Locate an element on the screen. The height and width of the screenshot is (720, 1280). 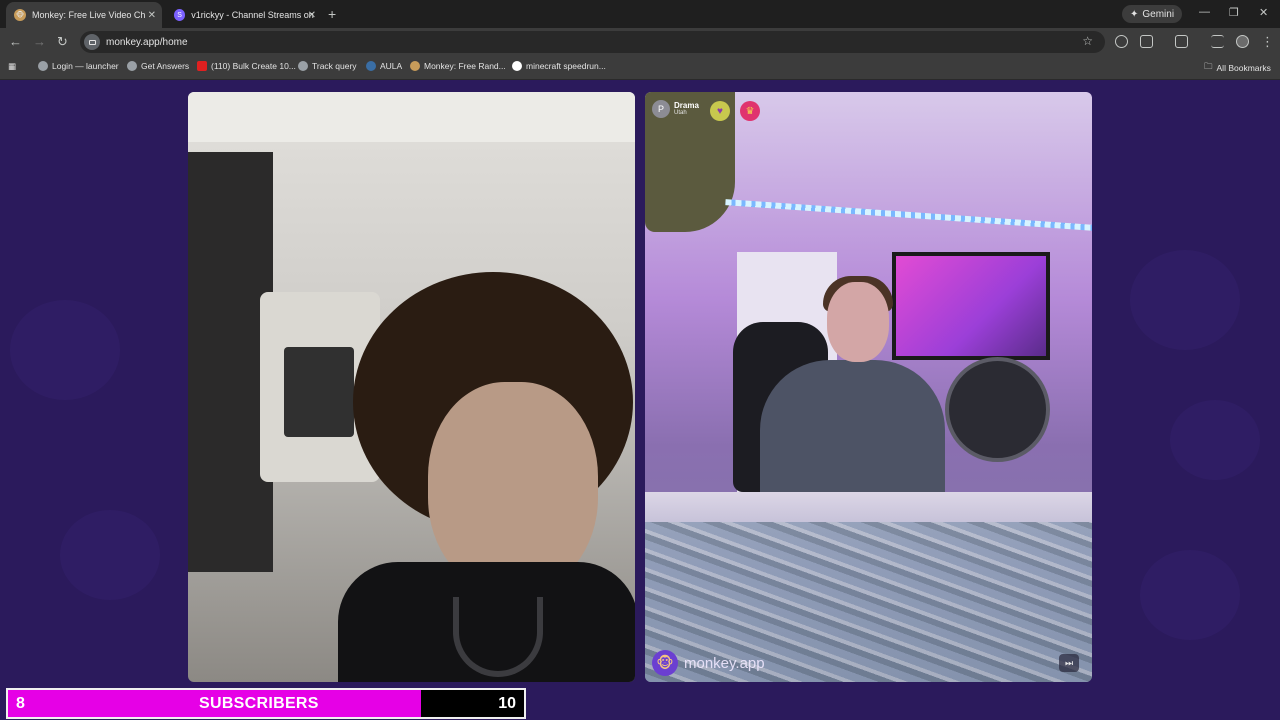
remote-user-badge: P Drama Utah is located at coordinates (675, 109).